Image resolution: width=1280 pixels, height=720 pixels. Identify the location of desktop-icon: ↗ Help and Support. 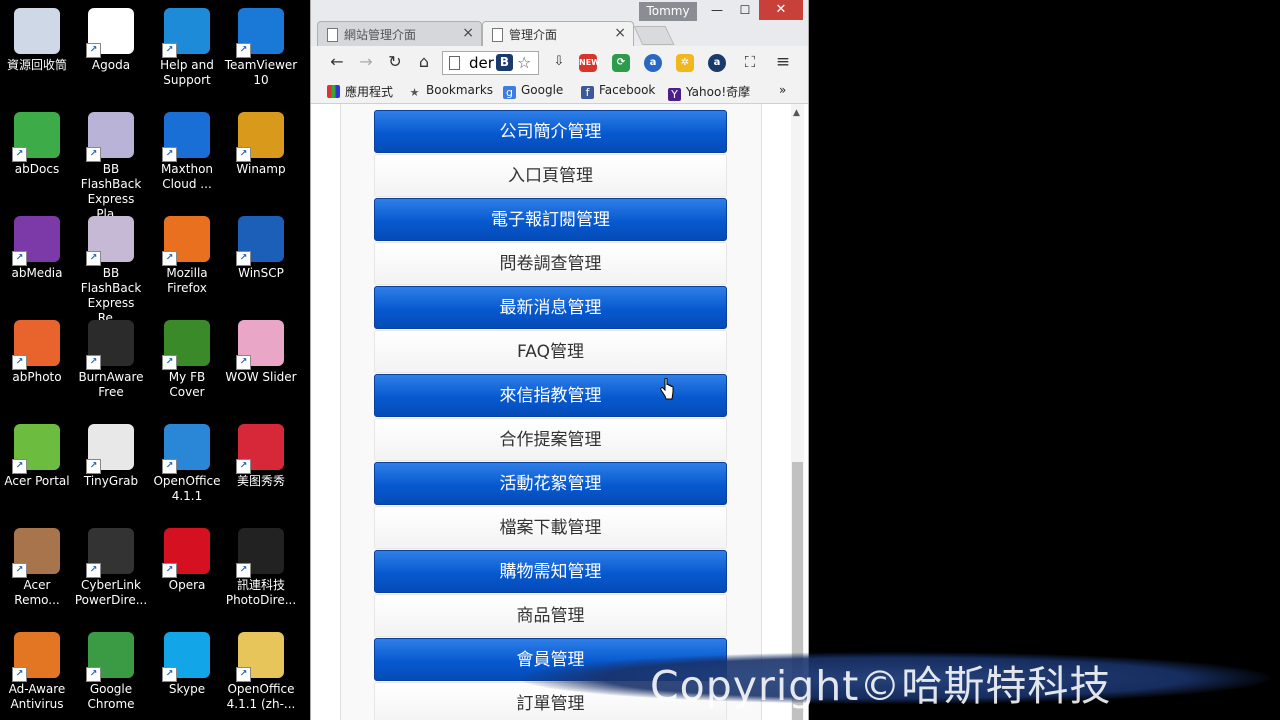
(187, 44).